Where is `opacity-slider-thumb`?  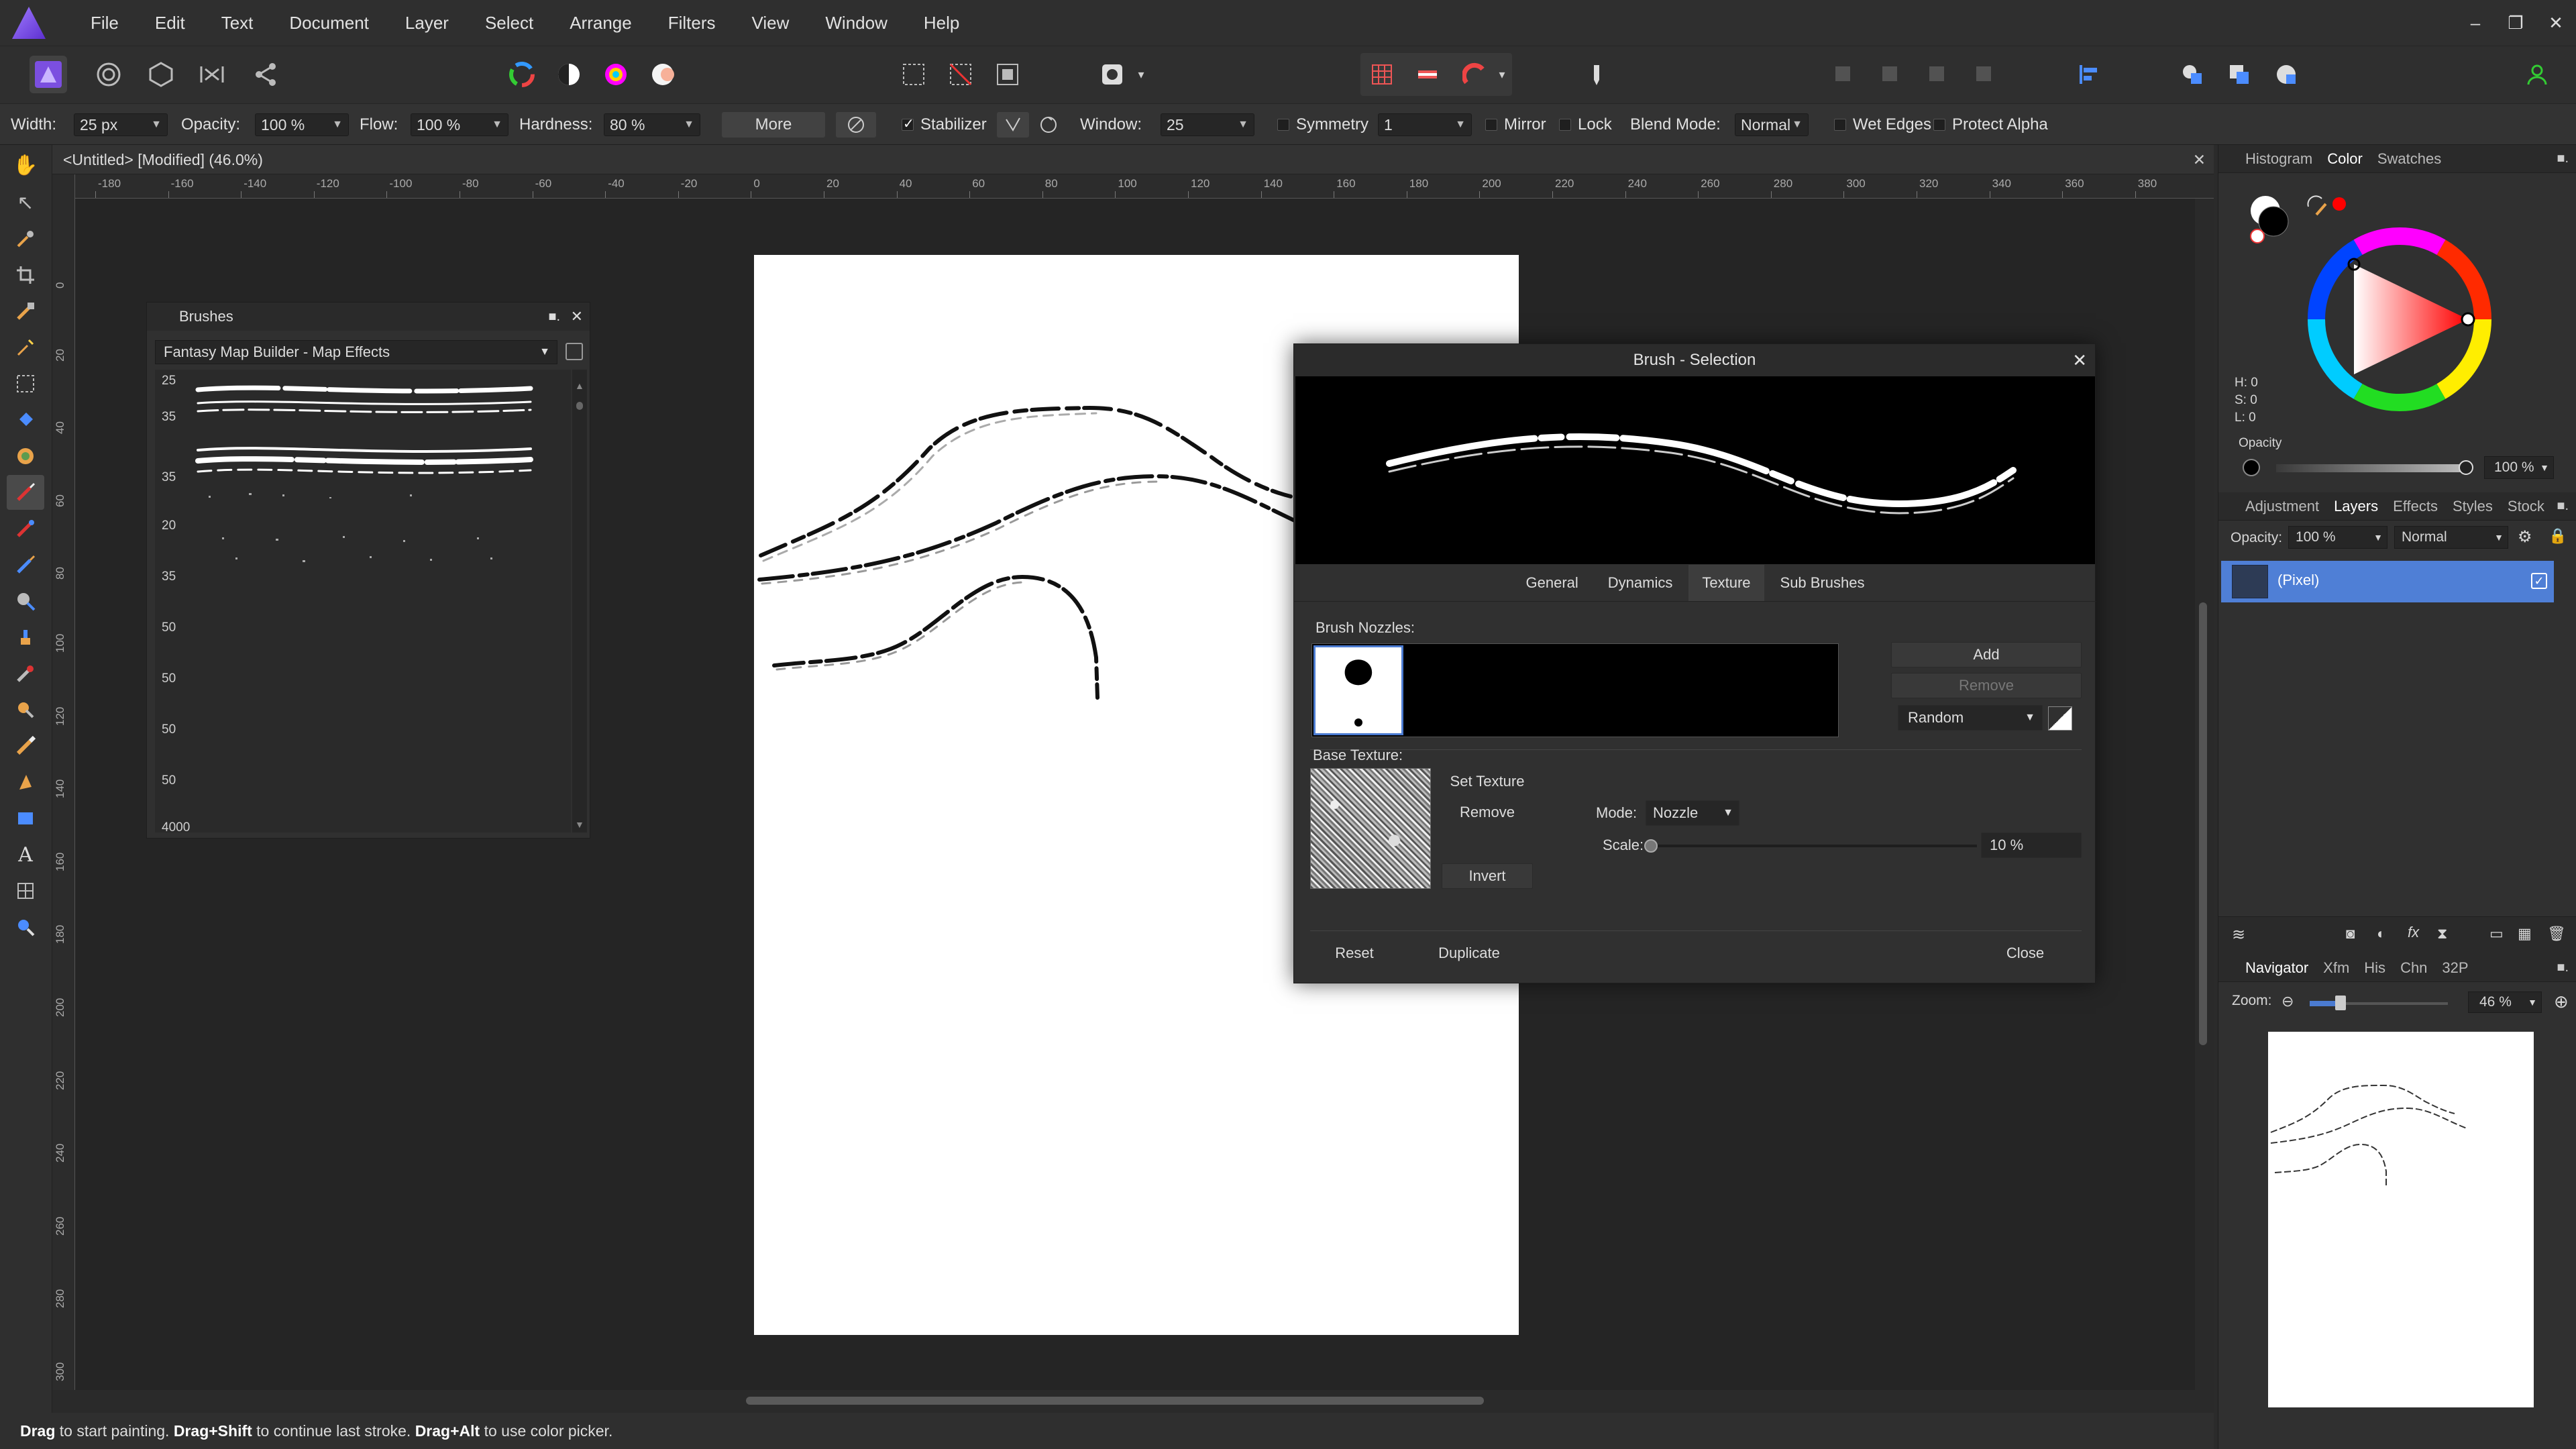
opacity-slider-thumb is located at coordinates (2466, 467).